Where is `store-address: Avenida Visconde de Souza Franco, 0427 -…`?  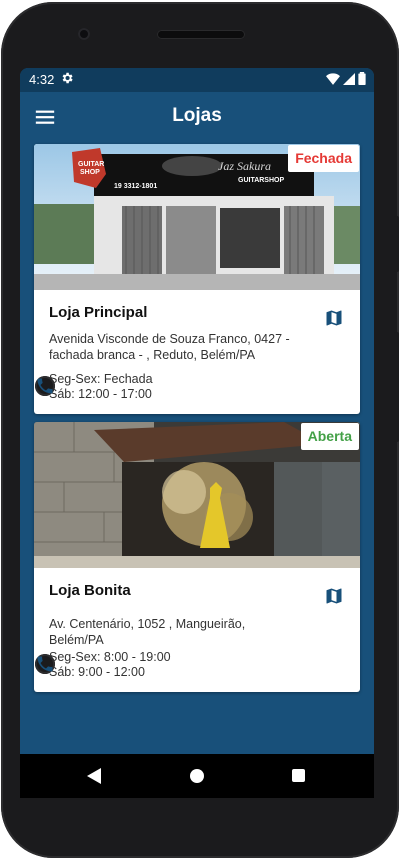 store-address: Avenida Visconde de Souza Franco, 0427 -… is located at coordinates (174, 347).